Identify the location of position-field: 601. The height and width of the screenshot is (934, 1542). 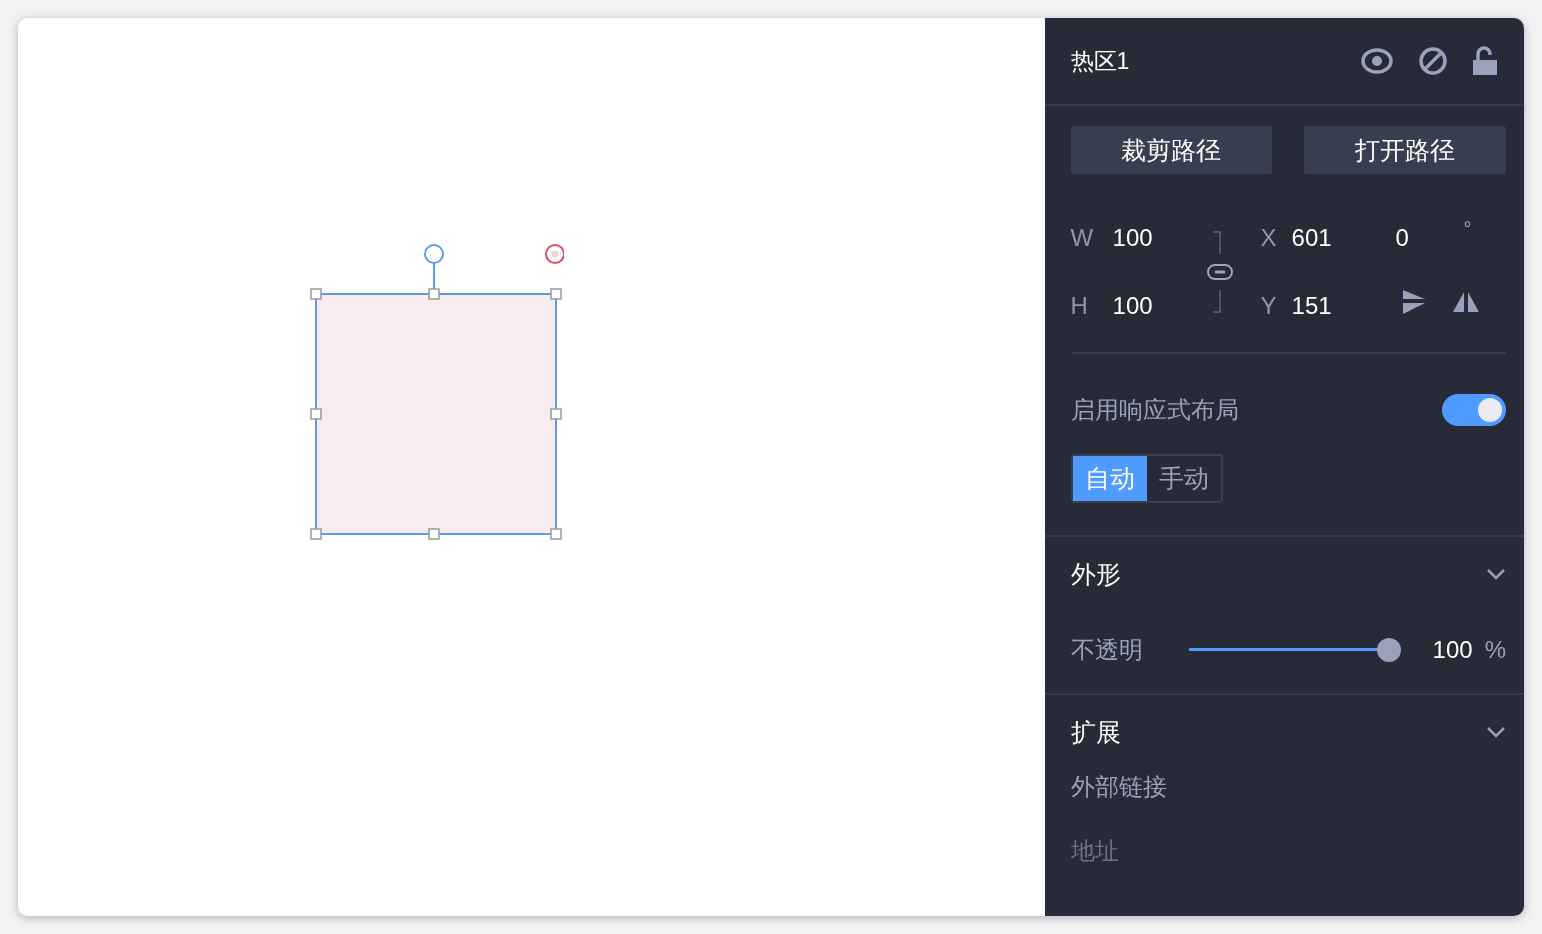
(1343, 238).